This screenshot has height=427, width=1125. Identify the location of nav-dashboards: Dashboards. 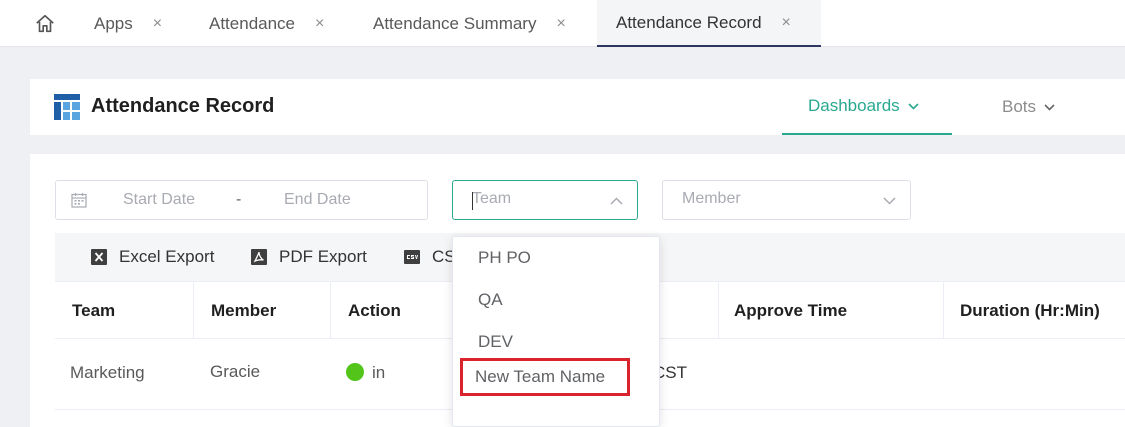
(867, 107).